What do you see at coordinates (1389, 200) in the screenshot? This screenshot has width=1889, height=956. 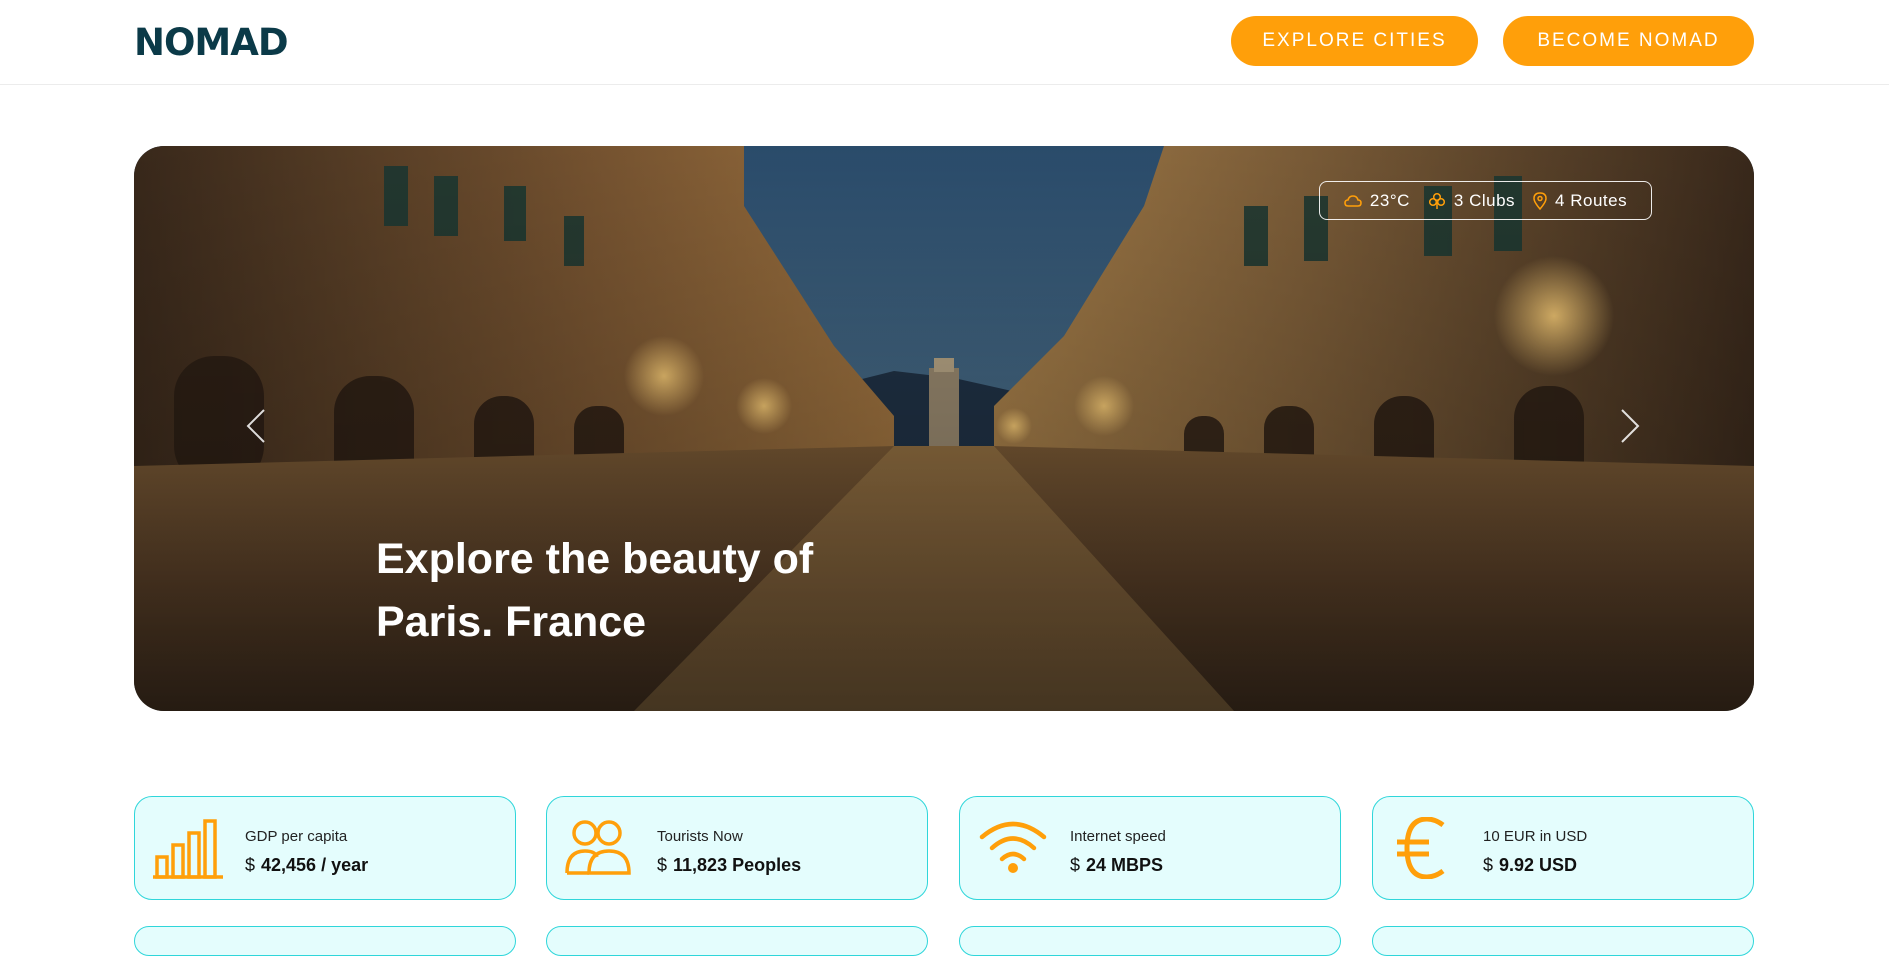 I see `temperature-value: 23°C` at bounding box center [1389, 200].